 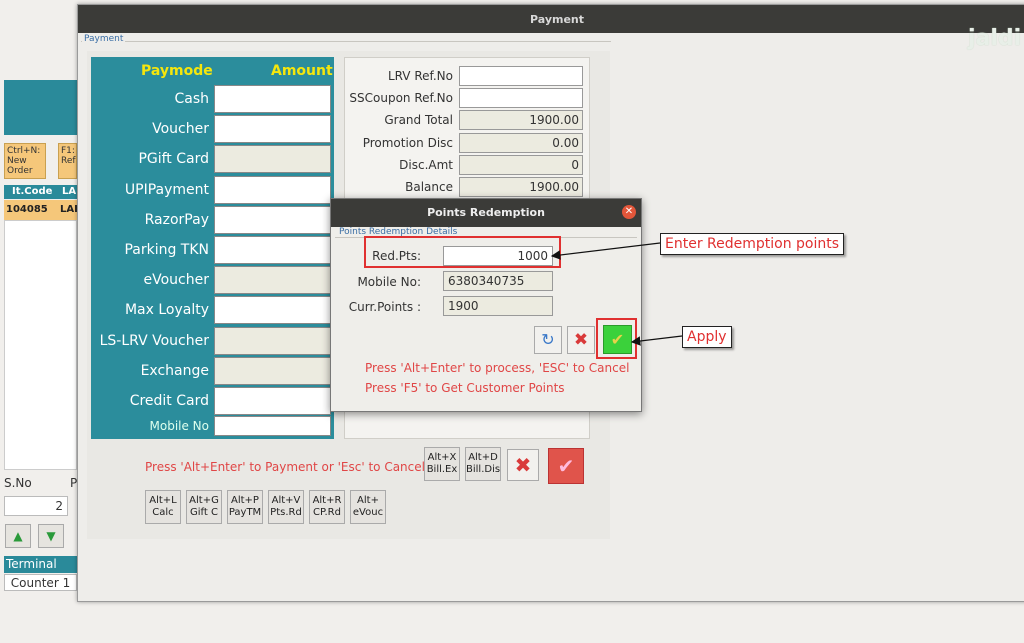 What do you see at coordinates (616, 294) in the screenshot?
I see `annotation-arrows` at bounding box center [616, 294].